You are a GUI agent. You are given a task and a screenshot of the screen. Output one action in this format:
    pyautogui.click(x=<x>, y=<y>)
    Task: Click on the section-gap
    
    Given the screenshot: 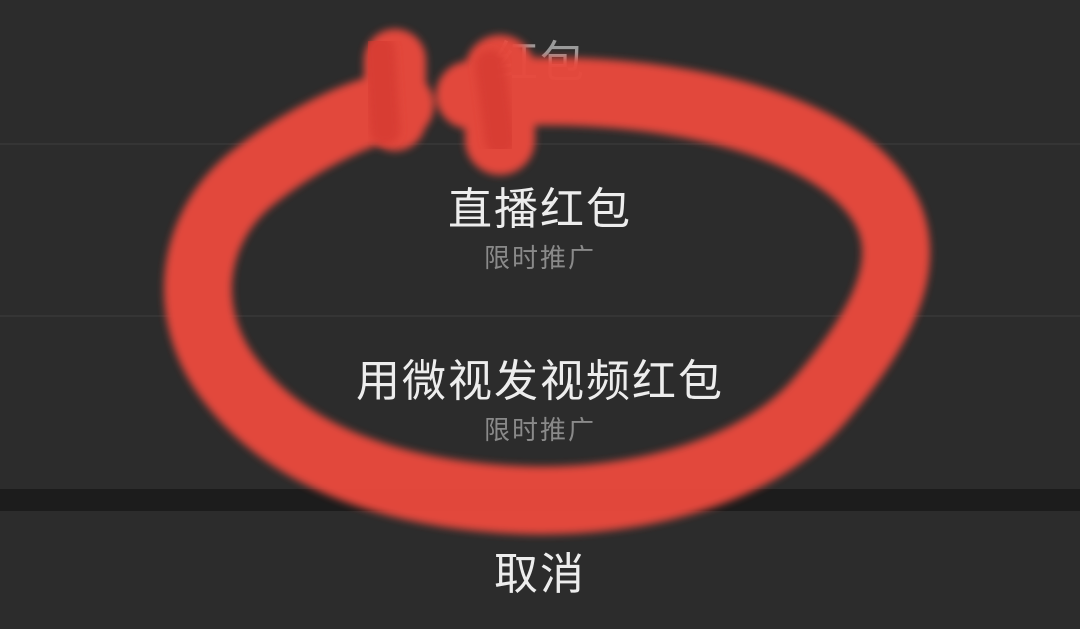 What is the action you would take?
    pyautogui.click(x=540, y=500)
    